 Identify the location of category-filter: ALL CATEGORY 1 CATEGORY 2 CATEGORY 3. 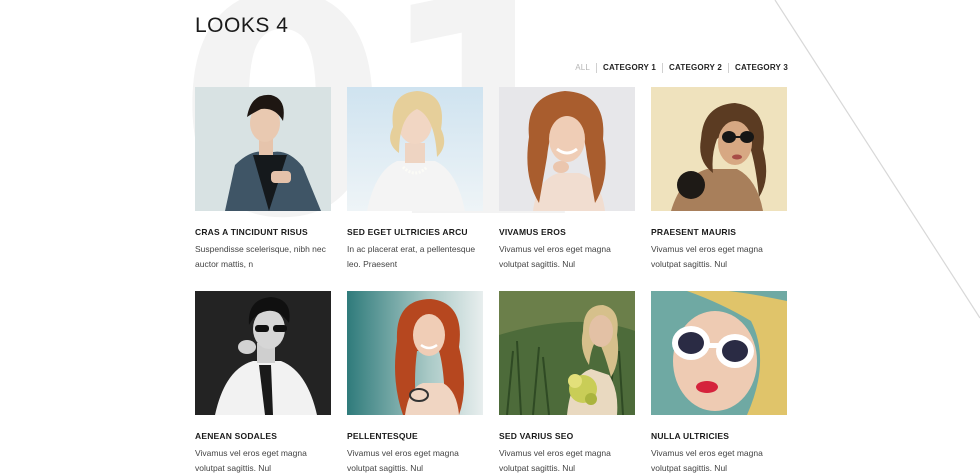
(678, 68).